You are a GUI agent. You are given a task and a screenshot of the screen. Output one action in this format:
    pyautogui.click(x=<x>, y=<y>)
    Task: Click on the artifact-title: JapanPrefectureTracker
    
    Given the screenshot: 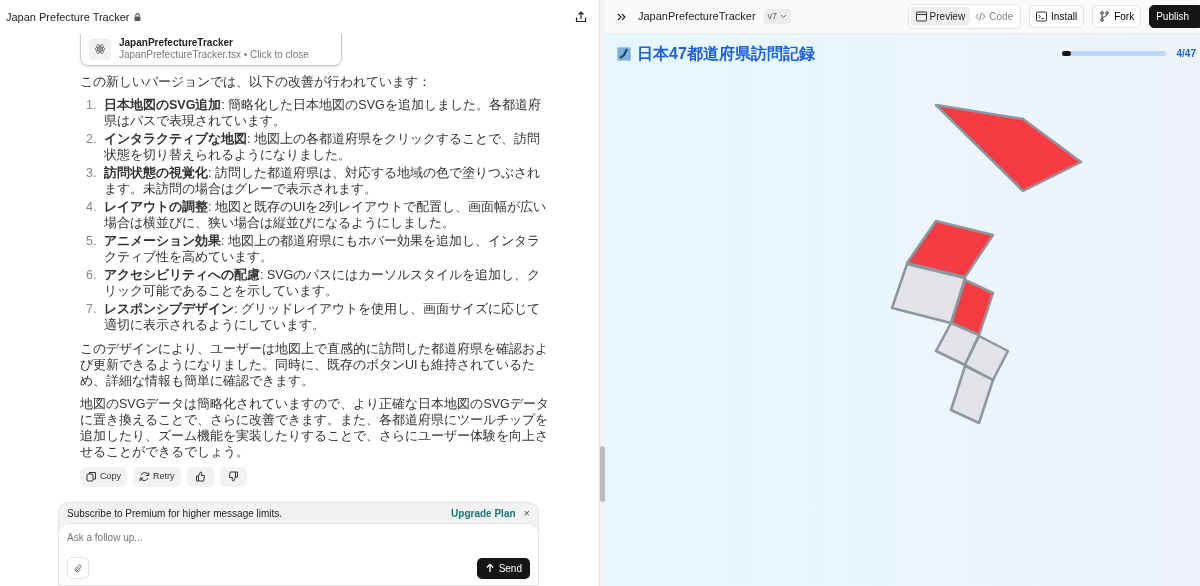 What is the action you would take?
    pyautogui.click(x=176, y=43)
    